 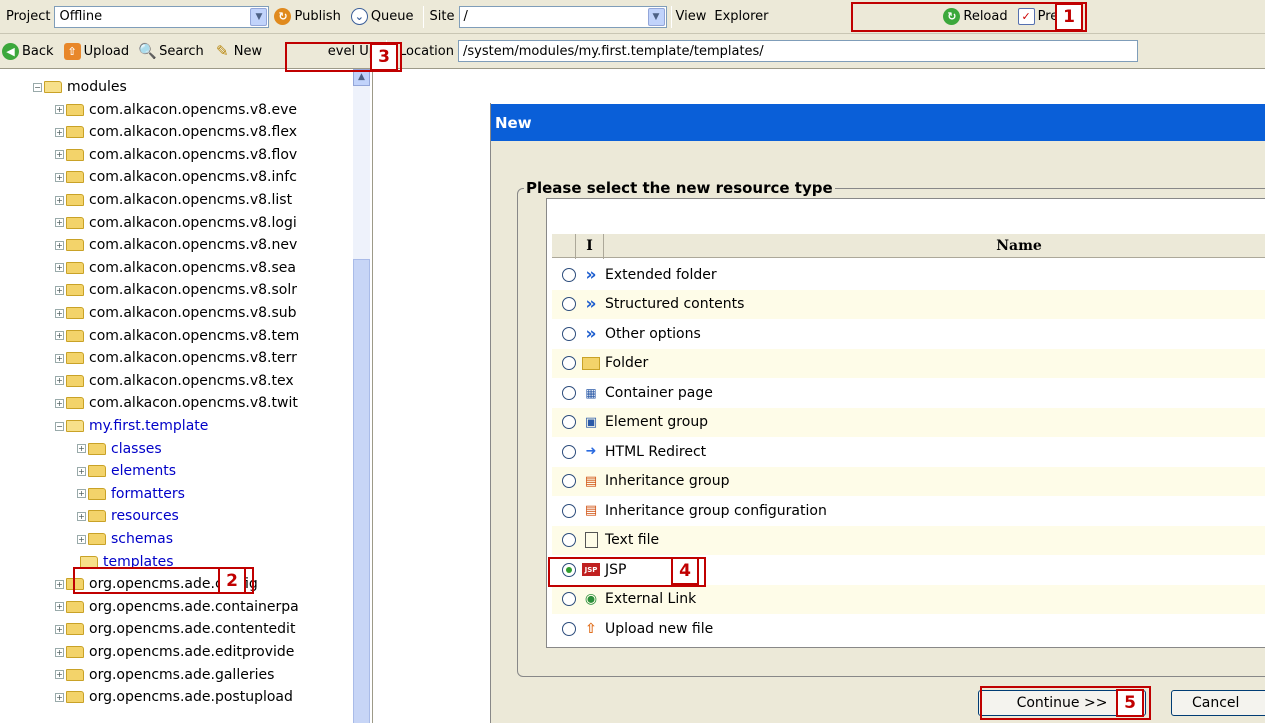 I want to click on tree-item: + com.alkacon.opencms.v8.sea, so click(x=175, y=268).